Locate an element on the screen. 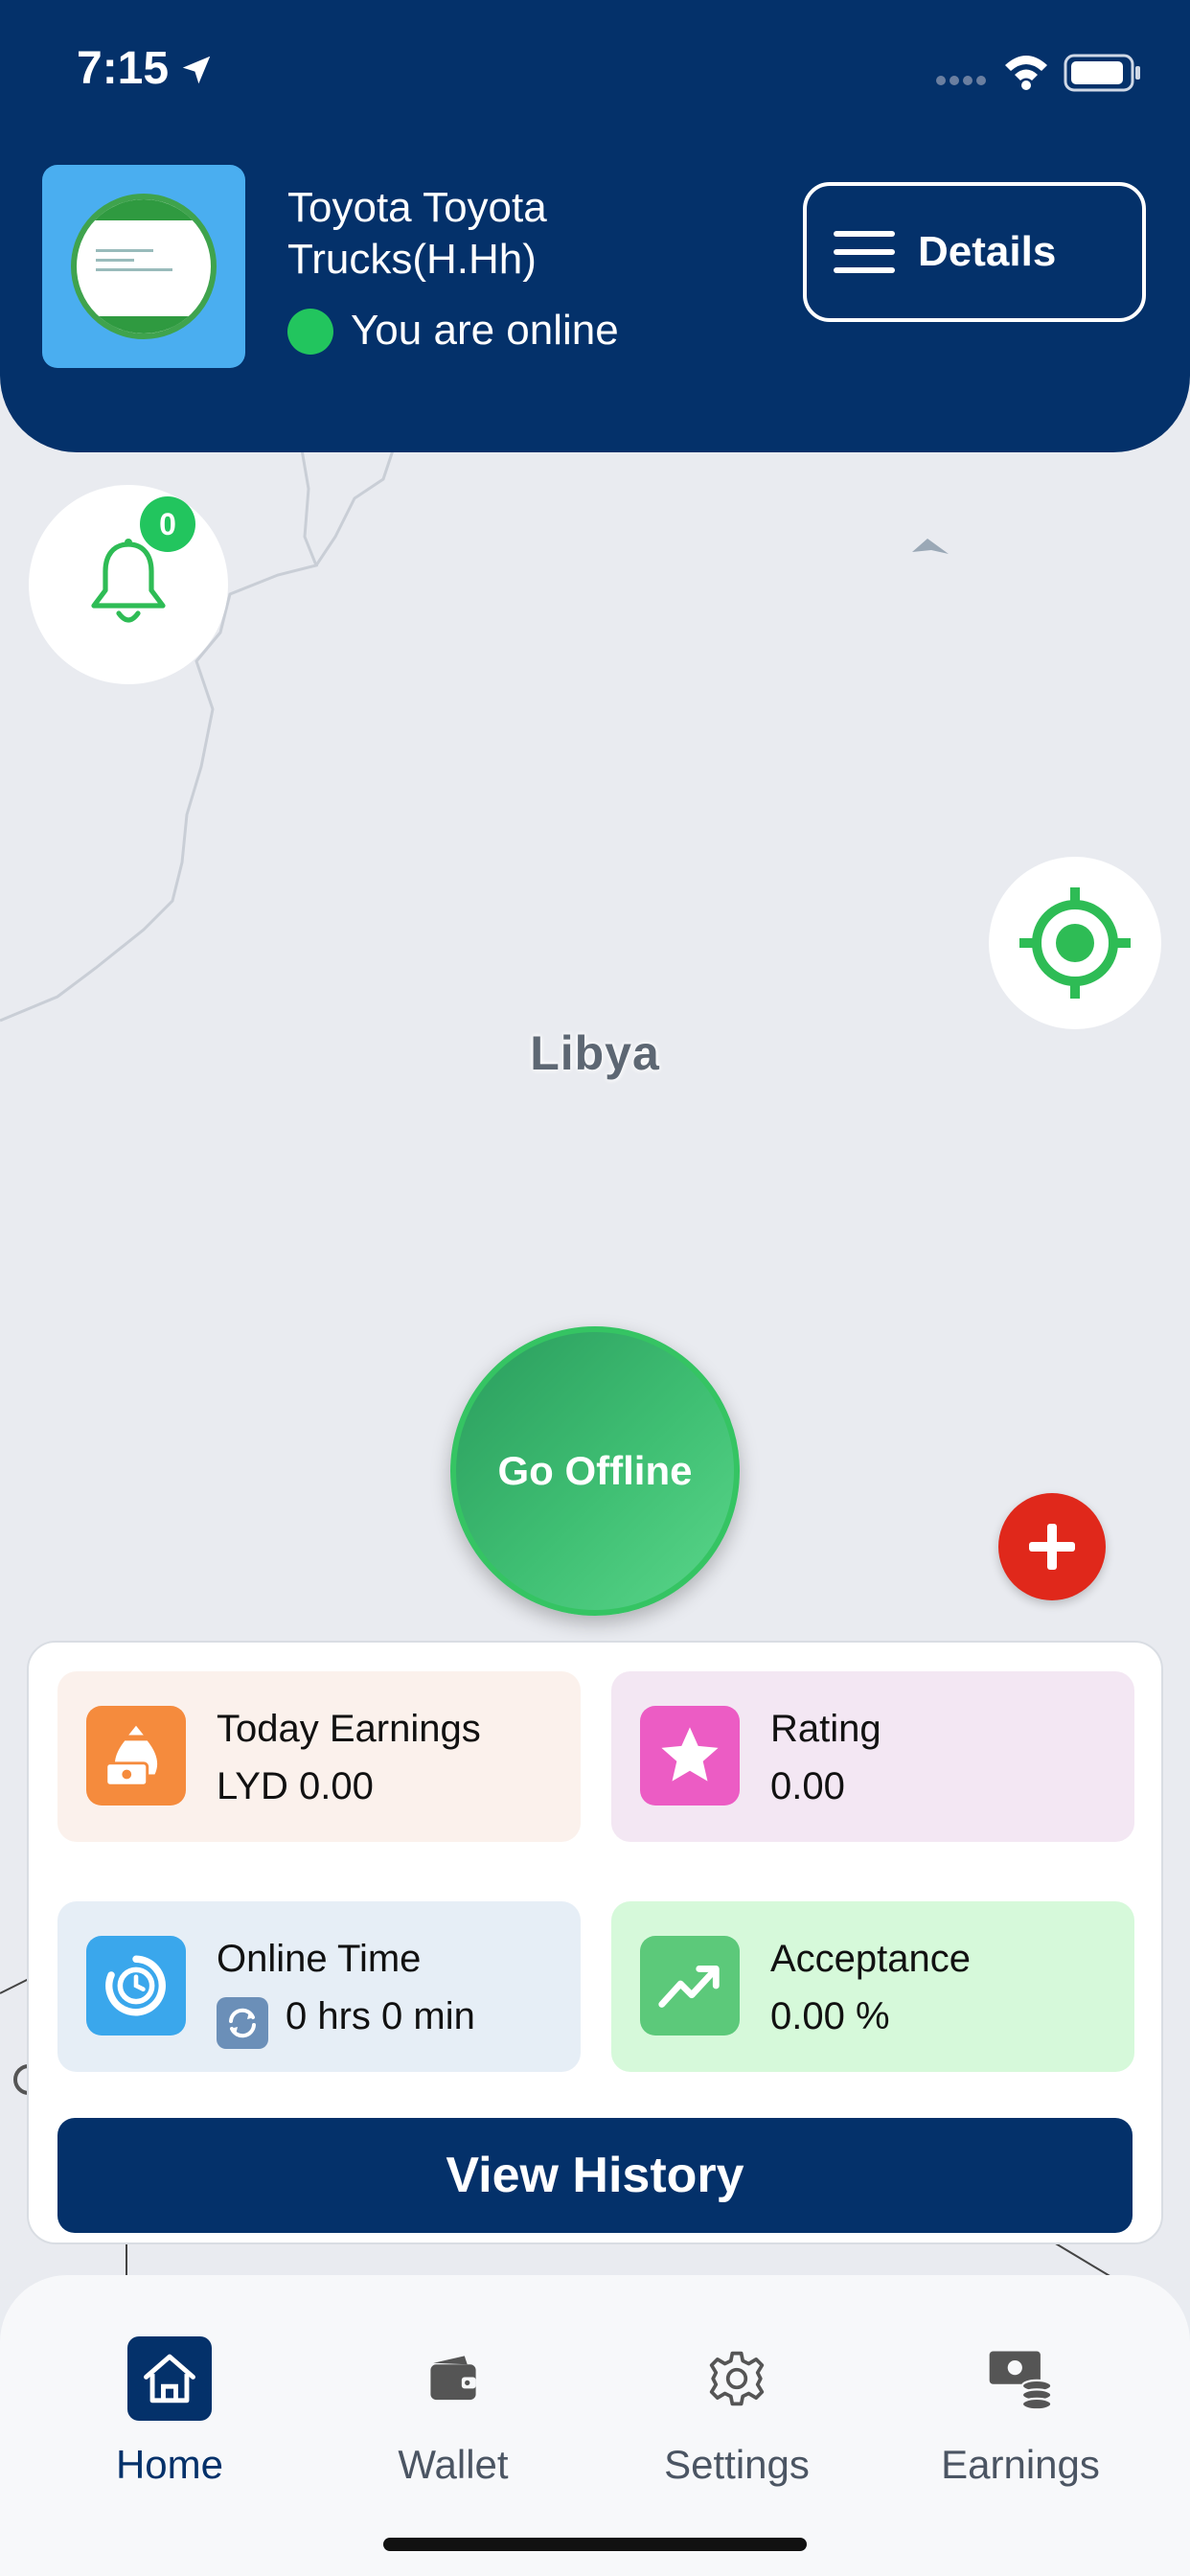 This screenshot has height=2576, width=1190. star-icon is located at coordinates (690, 1756).